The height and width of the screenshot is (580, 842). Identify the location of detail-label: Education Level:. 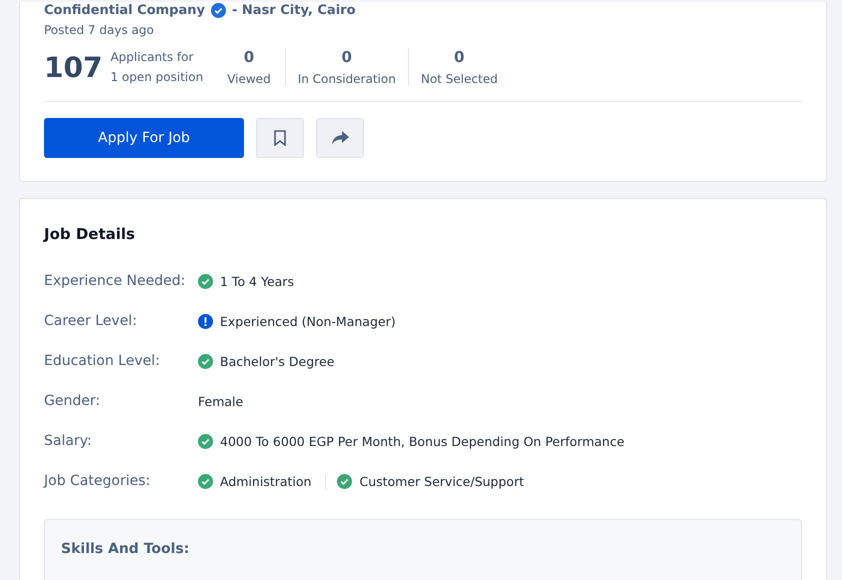
(102, 361).